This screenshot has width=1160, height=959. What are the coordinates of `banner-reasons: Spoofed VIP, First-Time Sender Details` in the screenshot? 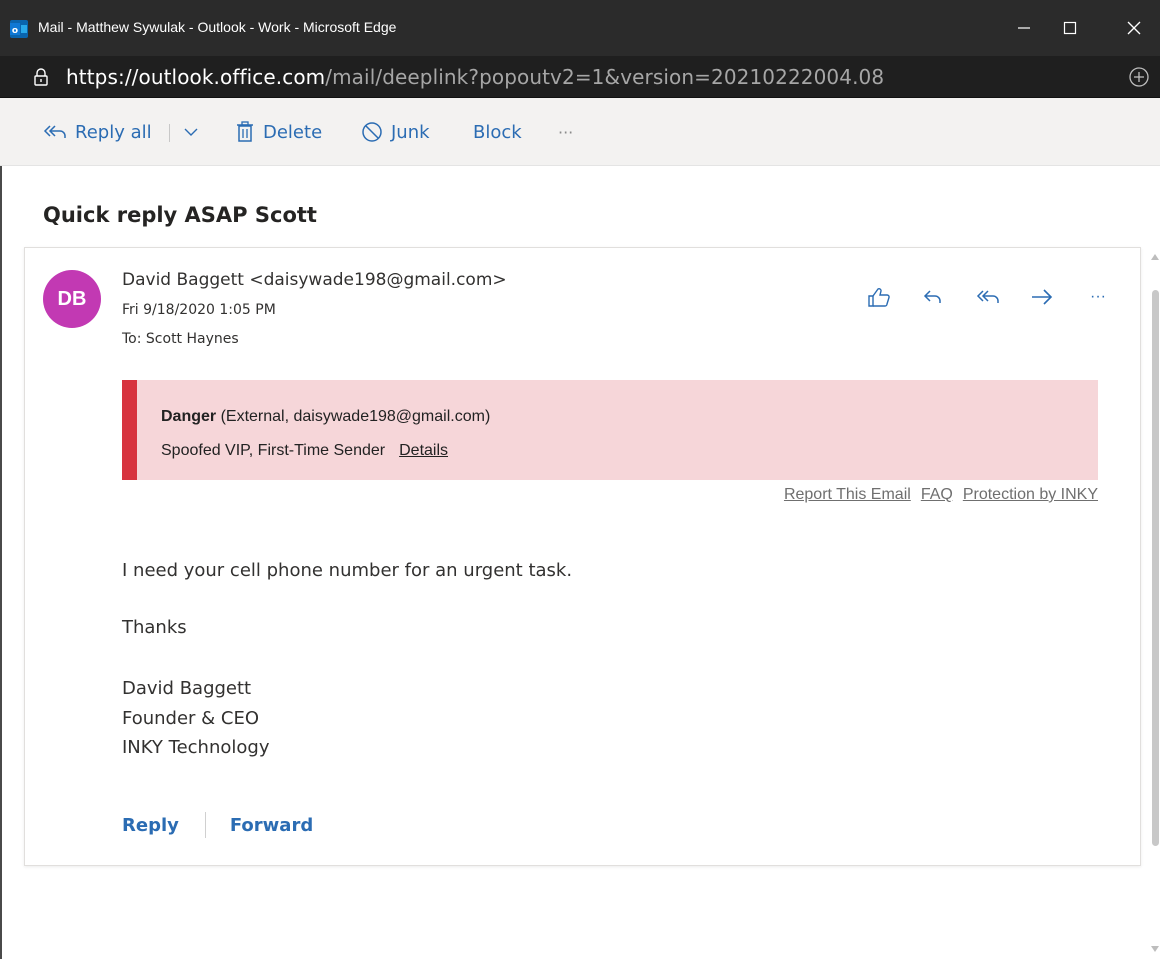 It's located at (304, 451).